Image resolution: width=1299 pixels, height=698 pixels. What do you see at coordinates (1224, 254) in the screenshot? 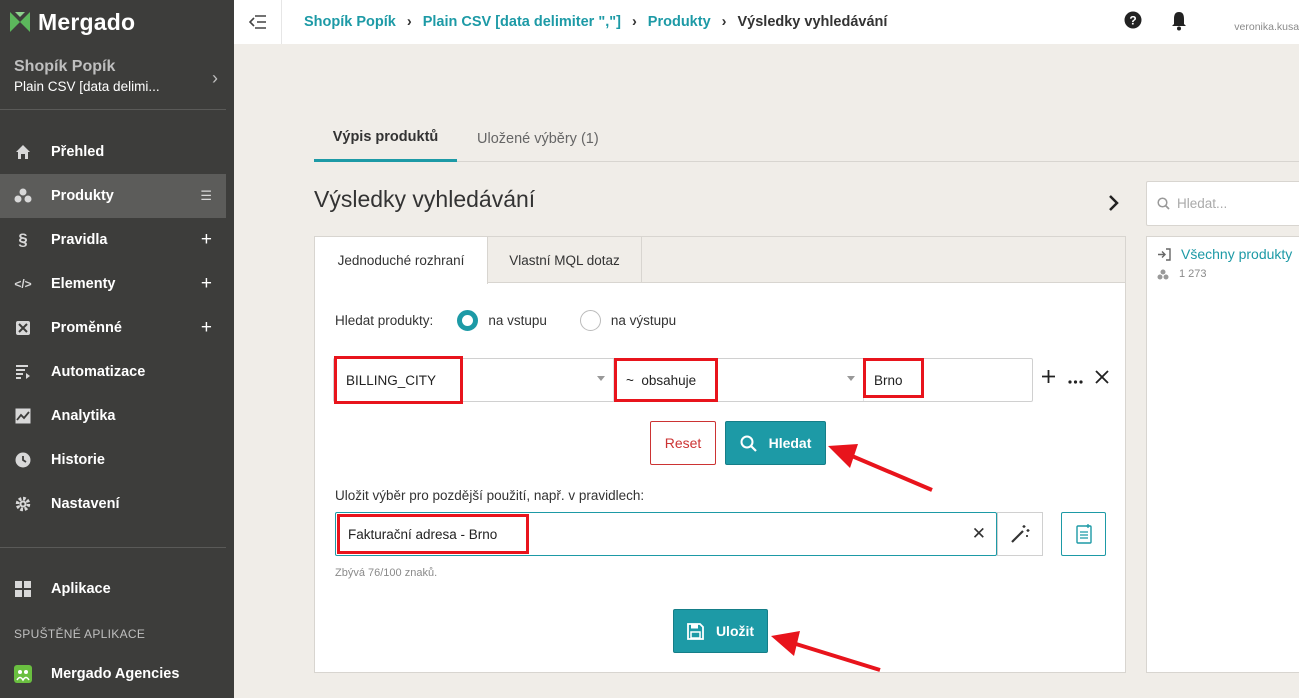
I see `selection-all-products: Všechny produkty` at bounding box center [1224, 254].